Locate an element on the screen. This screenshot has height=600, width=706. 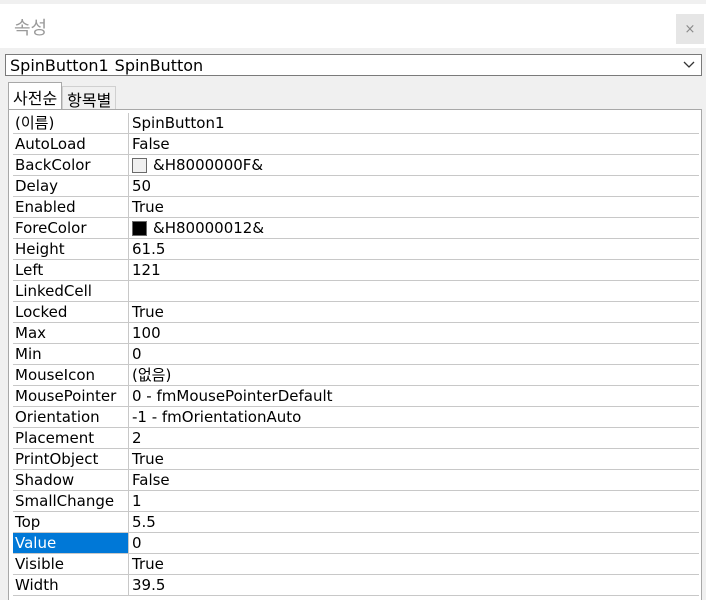
property-value-text: 0 - fmMousePointerDefault is located at coordinates (232, 396).